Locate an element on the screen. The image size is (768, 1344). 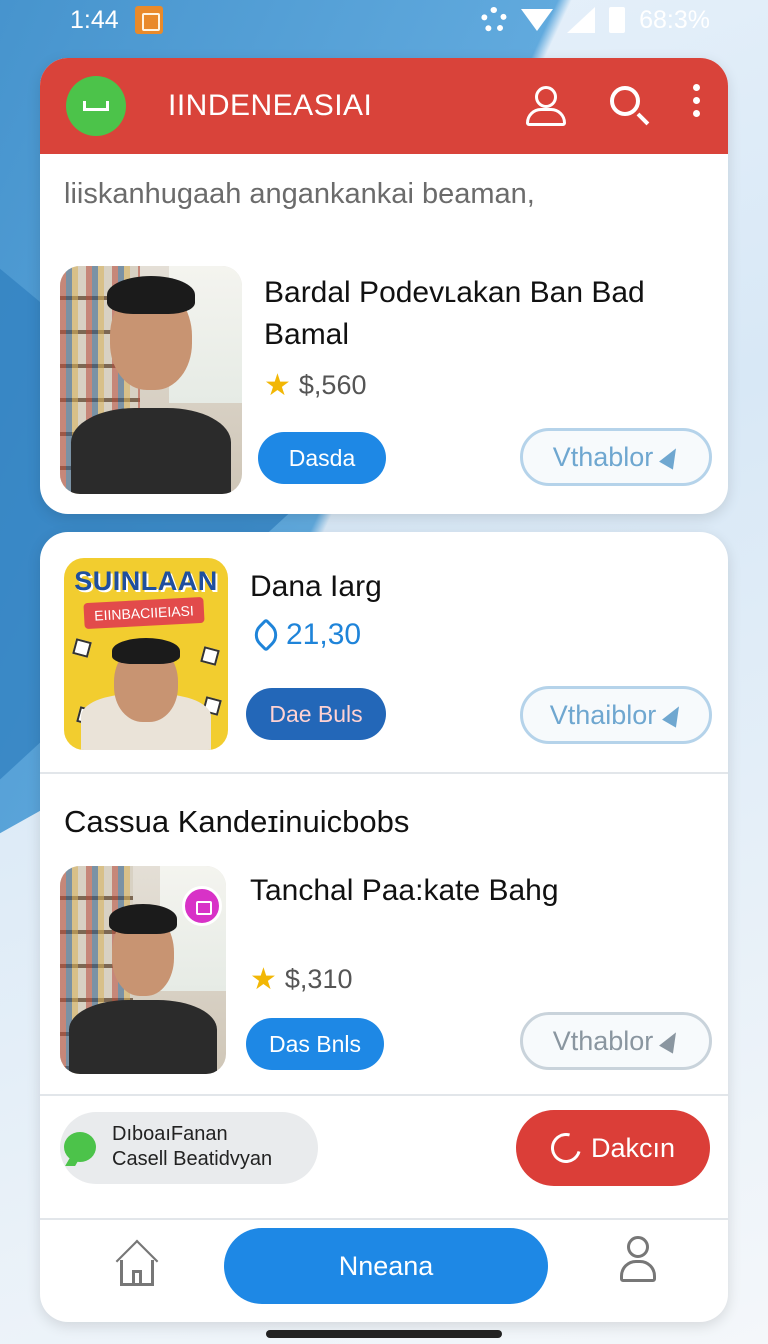
chat-line-1: DıboaıFanan is located at coordinates (170, 1134).